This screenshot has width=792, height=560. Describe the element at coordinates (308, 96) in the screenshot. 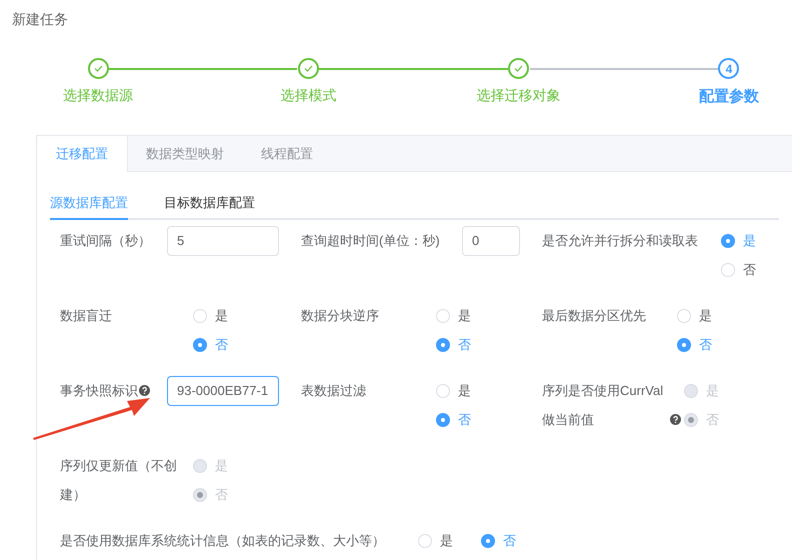

I see `step-label: 选择模式` at that location.